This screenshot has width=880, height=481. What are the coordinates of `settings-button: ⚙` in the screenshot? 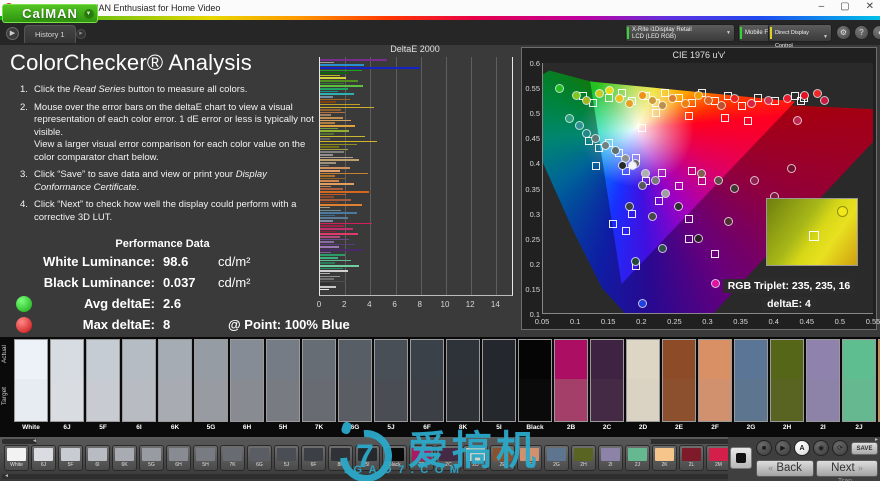 It's located at (843, 32).